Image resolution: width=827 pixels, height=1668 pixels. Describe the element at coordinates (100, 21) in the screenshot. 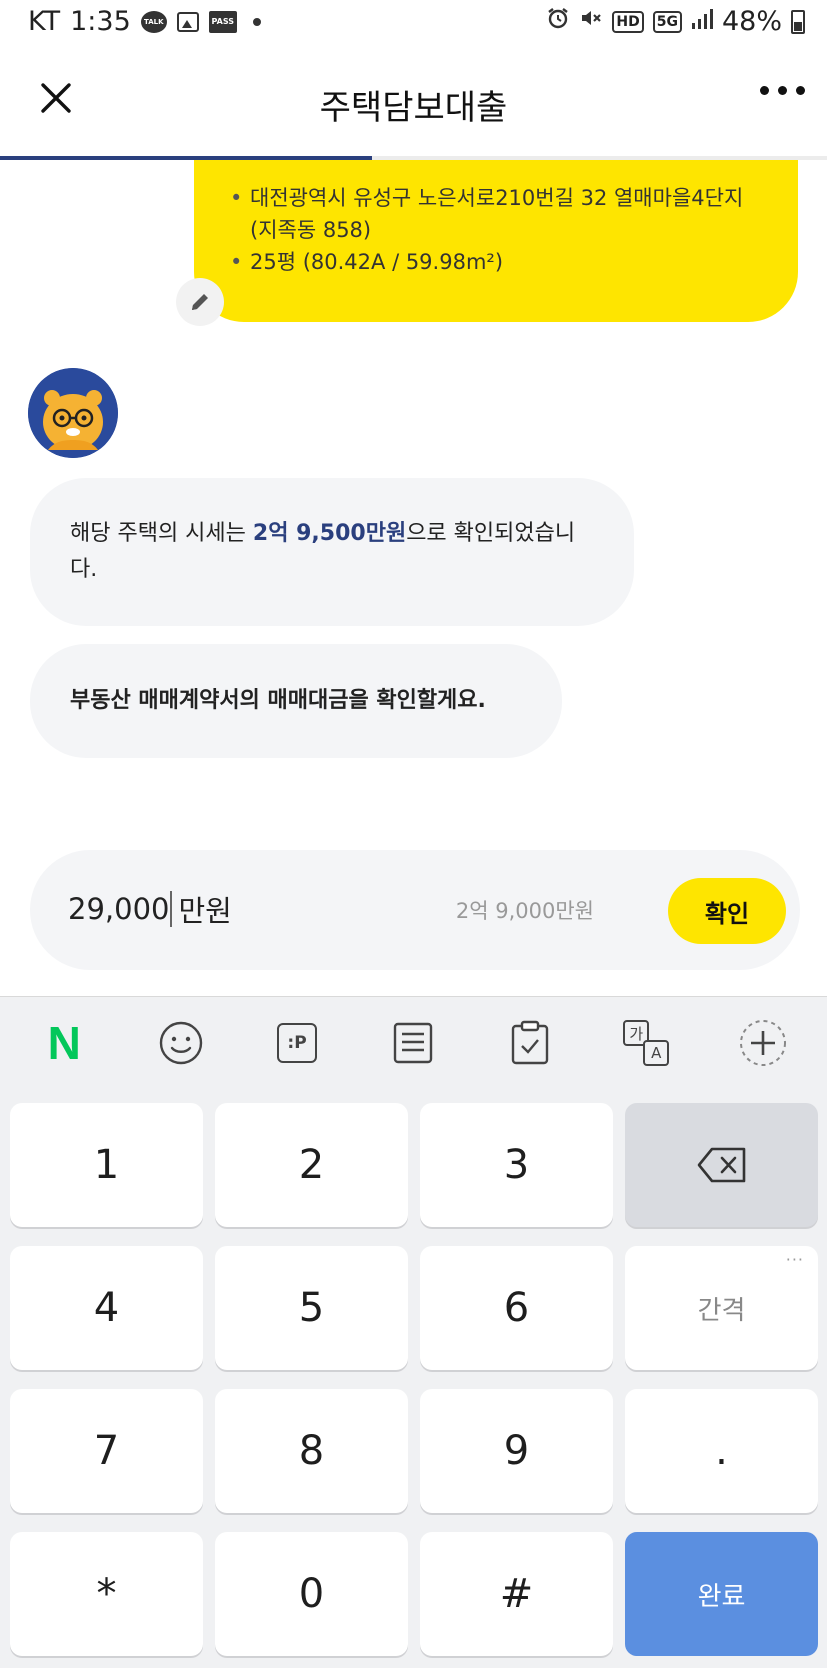

I see `clock: 1:35` at that location.